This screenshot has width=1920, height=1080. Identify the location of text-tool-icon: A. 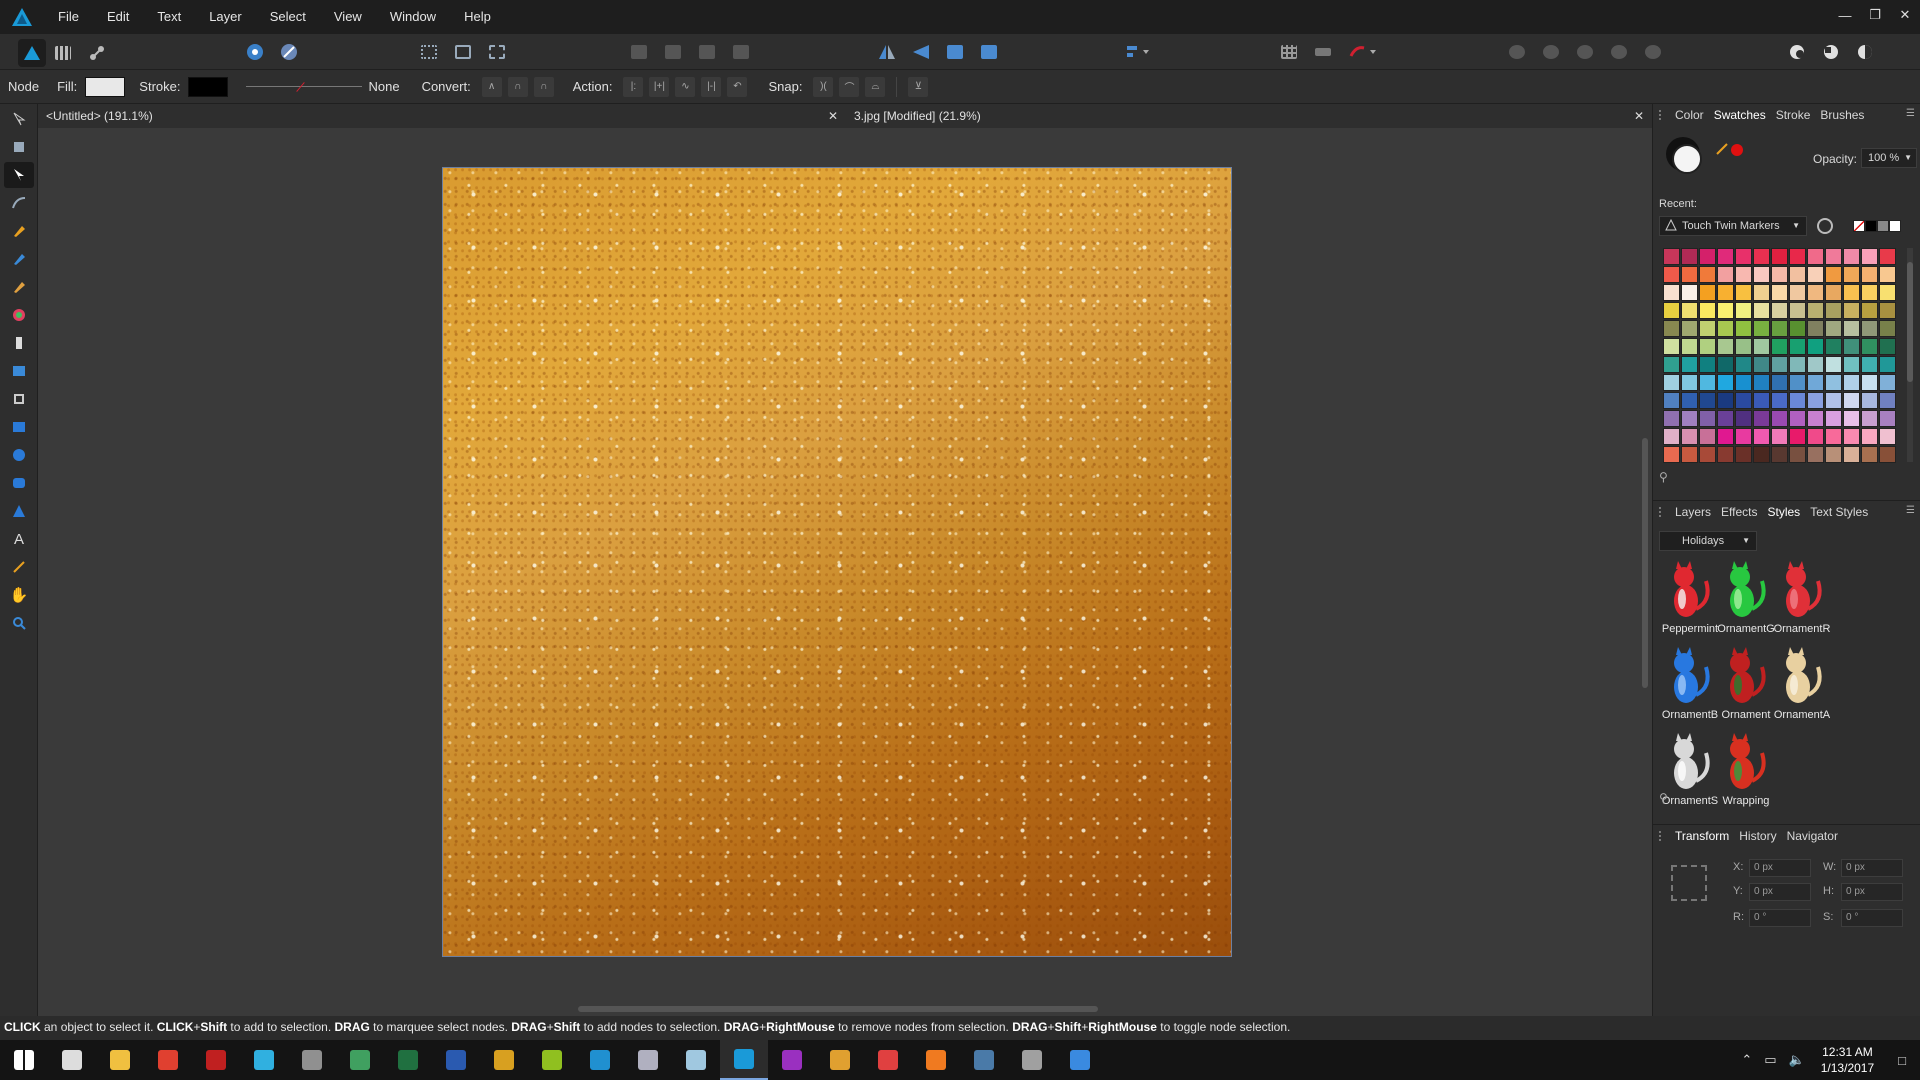
(19, 539).